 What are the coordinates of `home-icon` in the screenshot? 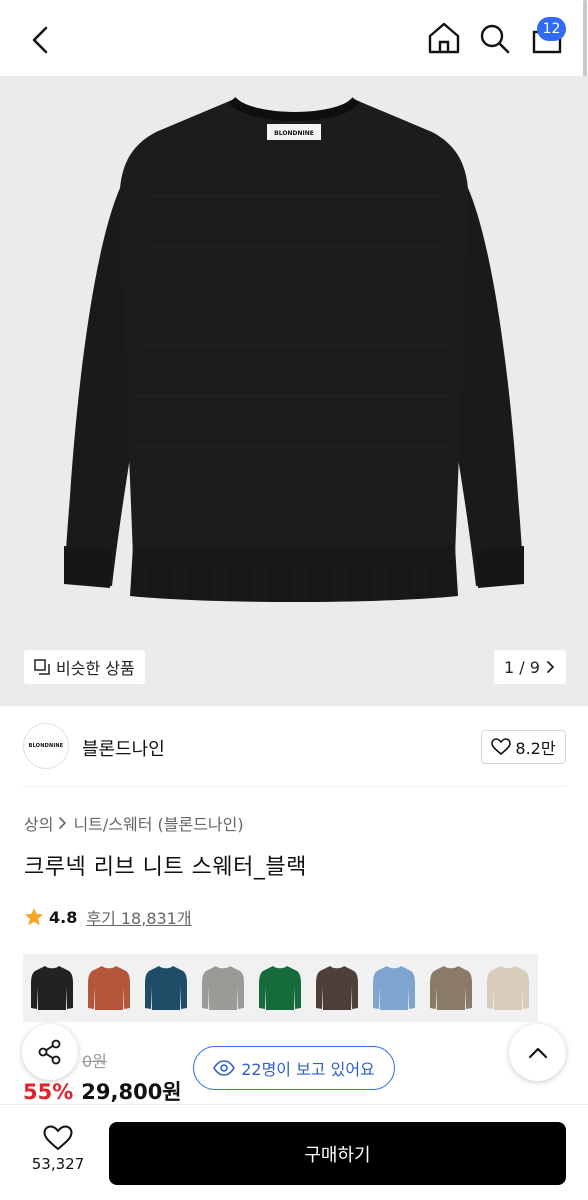 It's located at (444, 38).